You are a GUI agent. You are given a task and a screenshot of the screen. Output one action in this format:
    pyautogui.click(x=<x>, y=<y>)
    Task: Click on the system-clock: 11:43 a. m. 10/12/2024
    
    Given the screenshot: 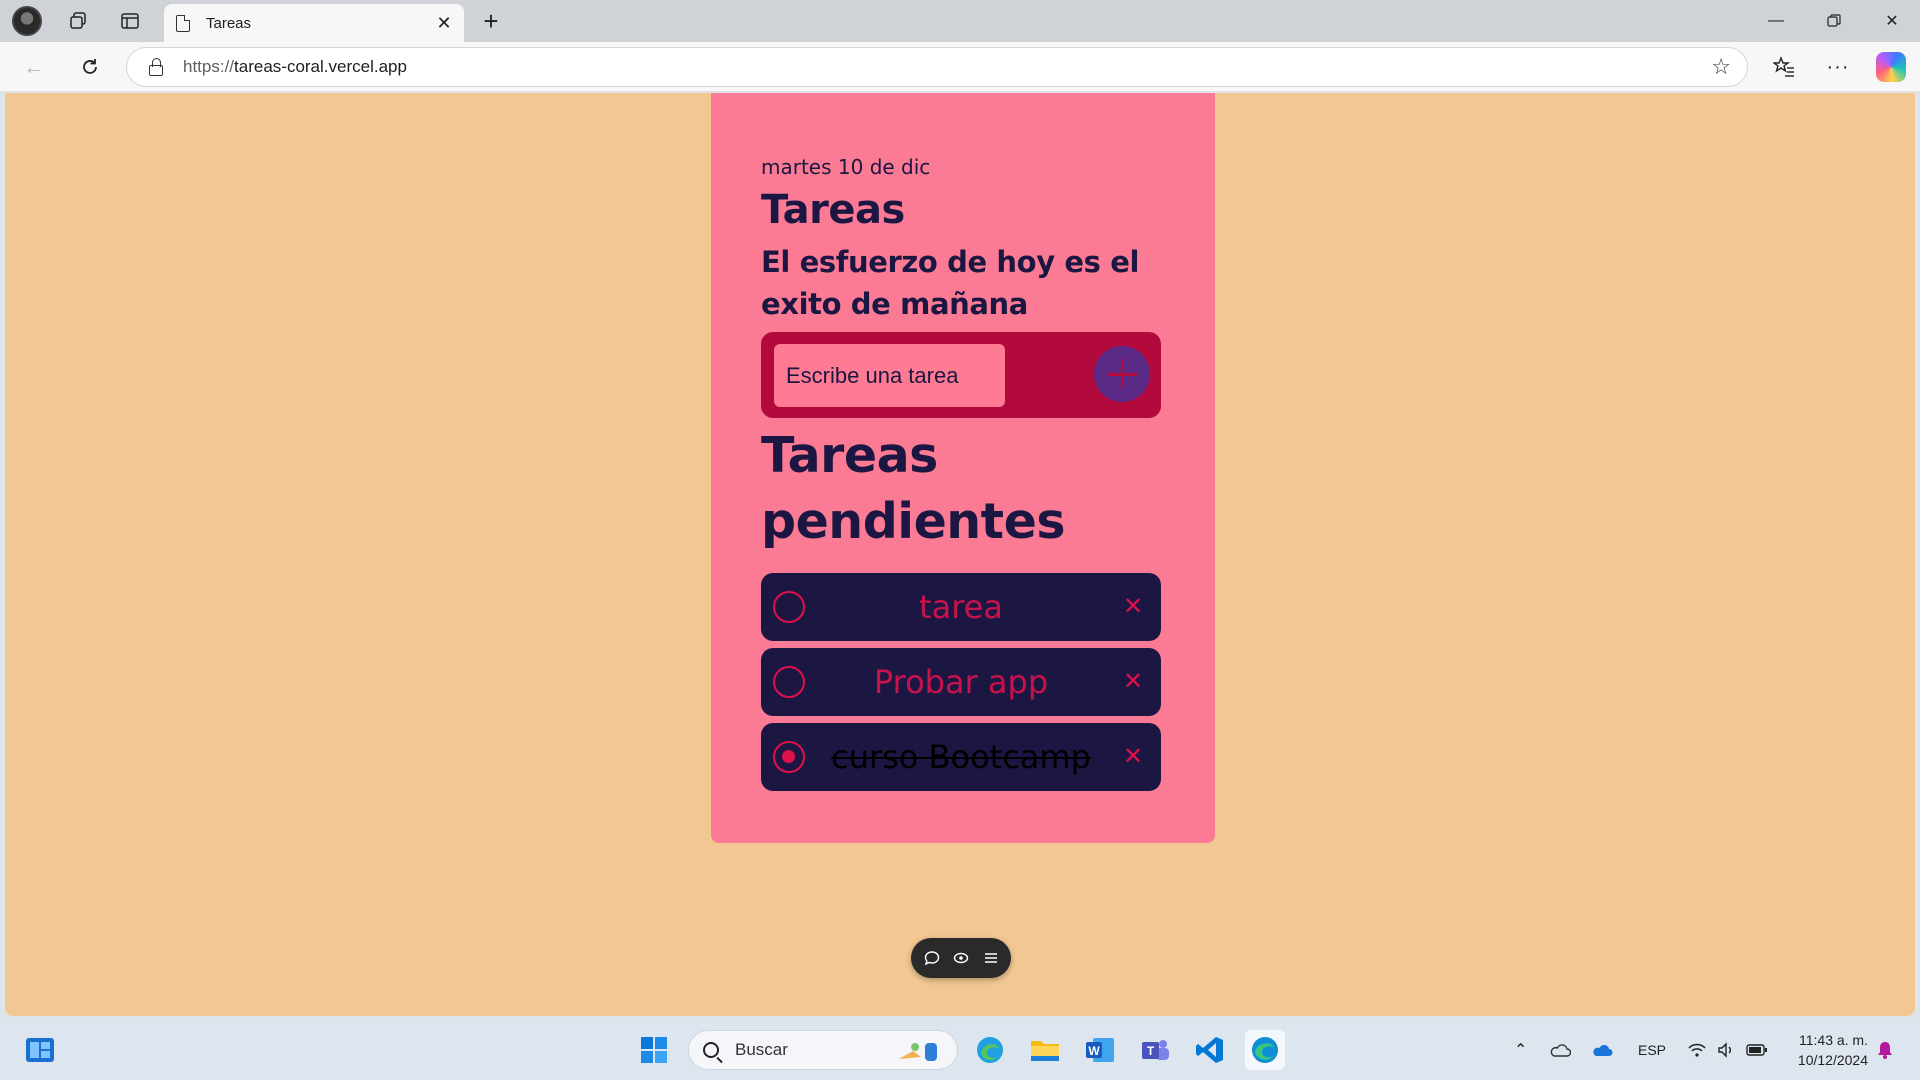 What is the action you would take?
    pyautogui.click(x=1833, y=1050)
    